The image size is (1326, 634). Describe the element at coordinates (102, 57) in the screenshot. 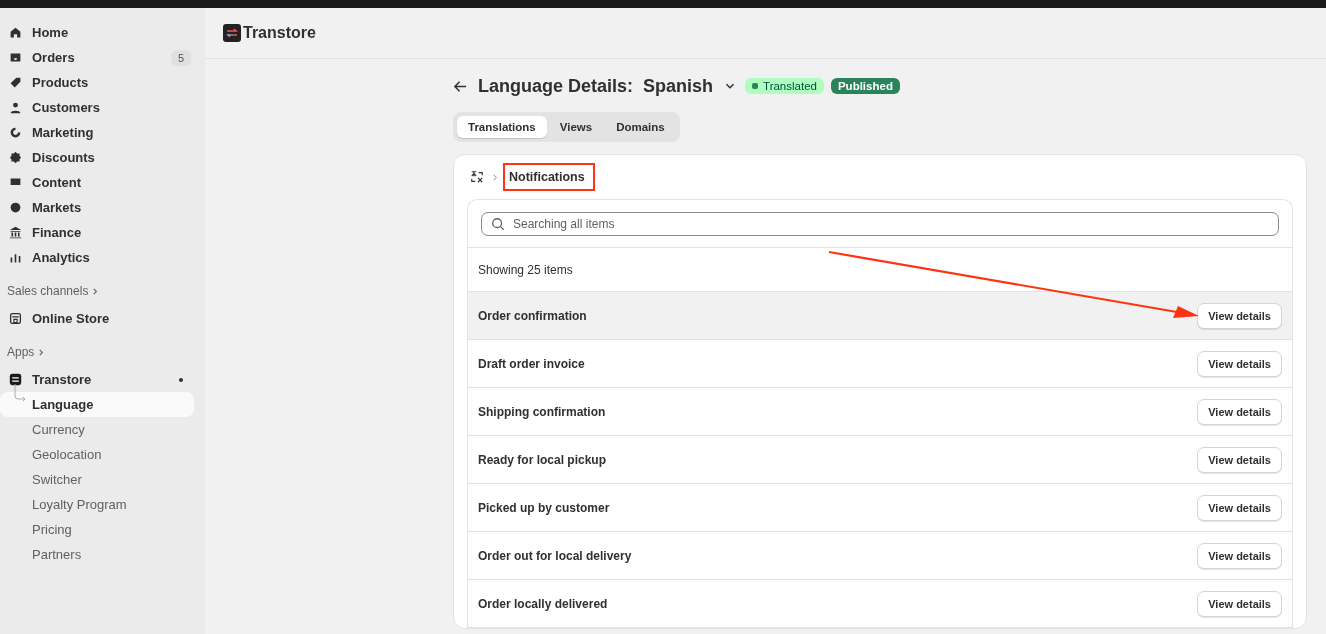

I see `nav-item: Orders 5` at that location.